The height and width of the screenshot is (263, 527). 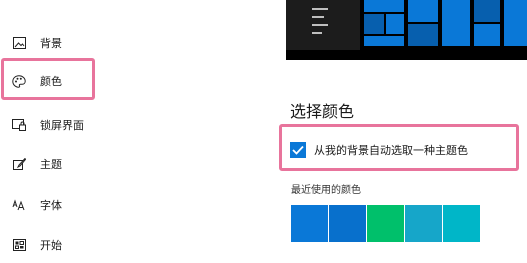 What do you see at coordinates (326, 190) in the screenshot?
I see `recent-colors-label: 最近使用的颜色` at bounding box center [326, 190].